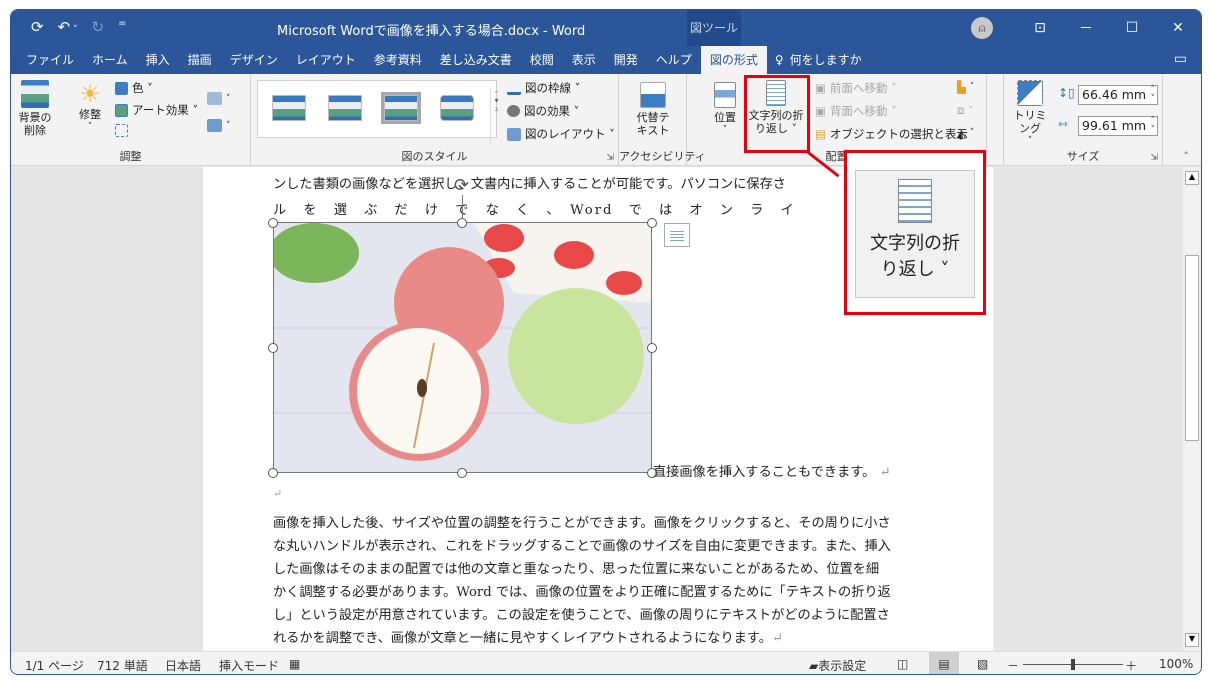  I want to click on color-icon, so click(121, 88).